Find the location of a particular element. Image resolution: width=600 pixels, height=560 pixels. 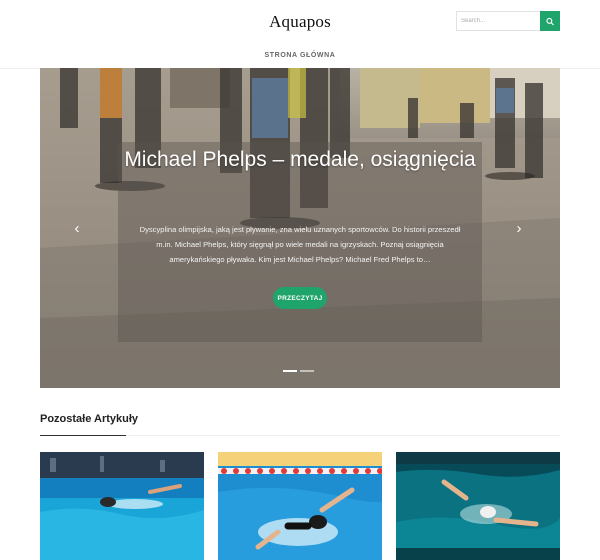

read-more-button: PRZECZYTAJ is located at coordinates (300, 298).